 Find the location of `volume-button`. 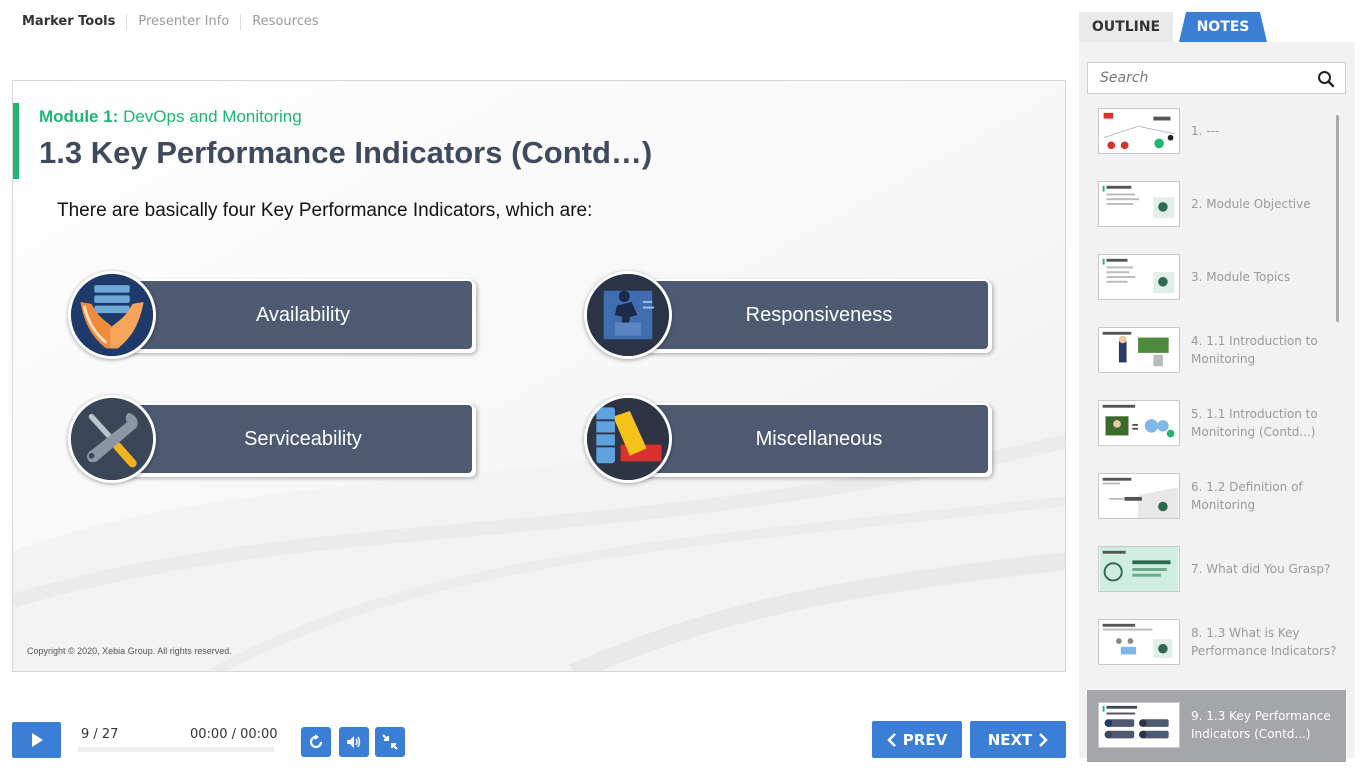

volume-button is located at coordinates (354, 742).